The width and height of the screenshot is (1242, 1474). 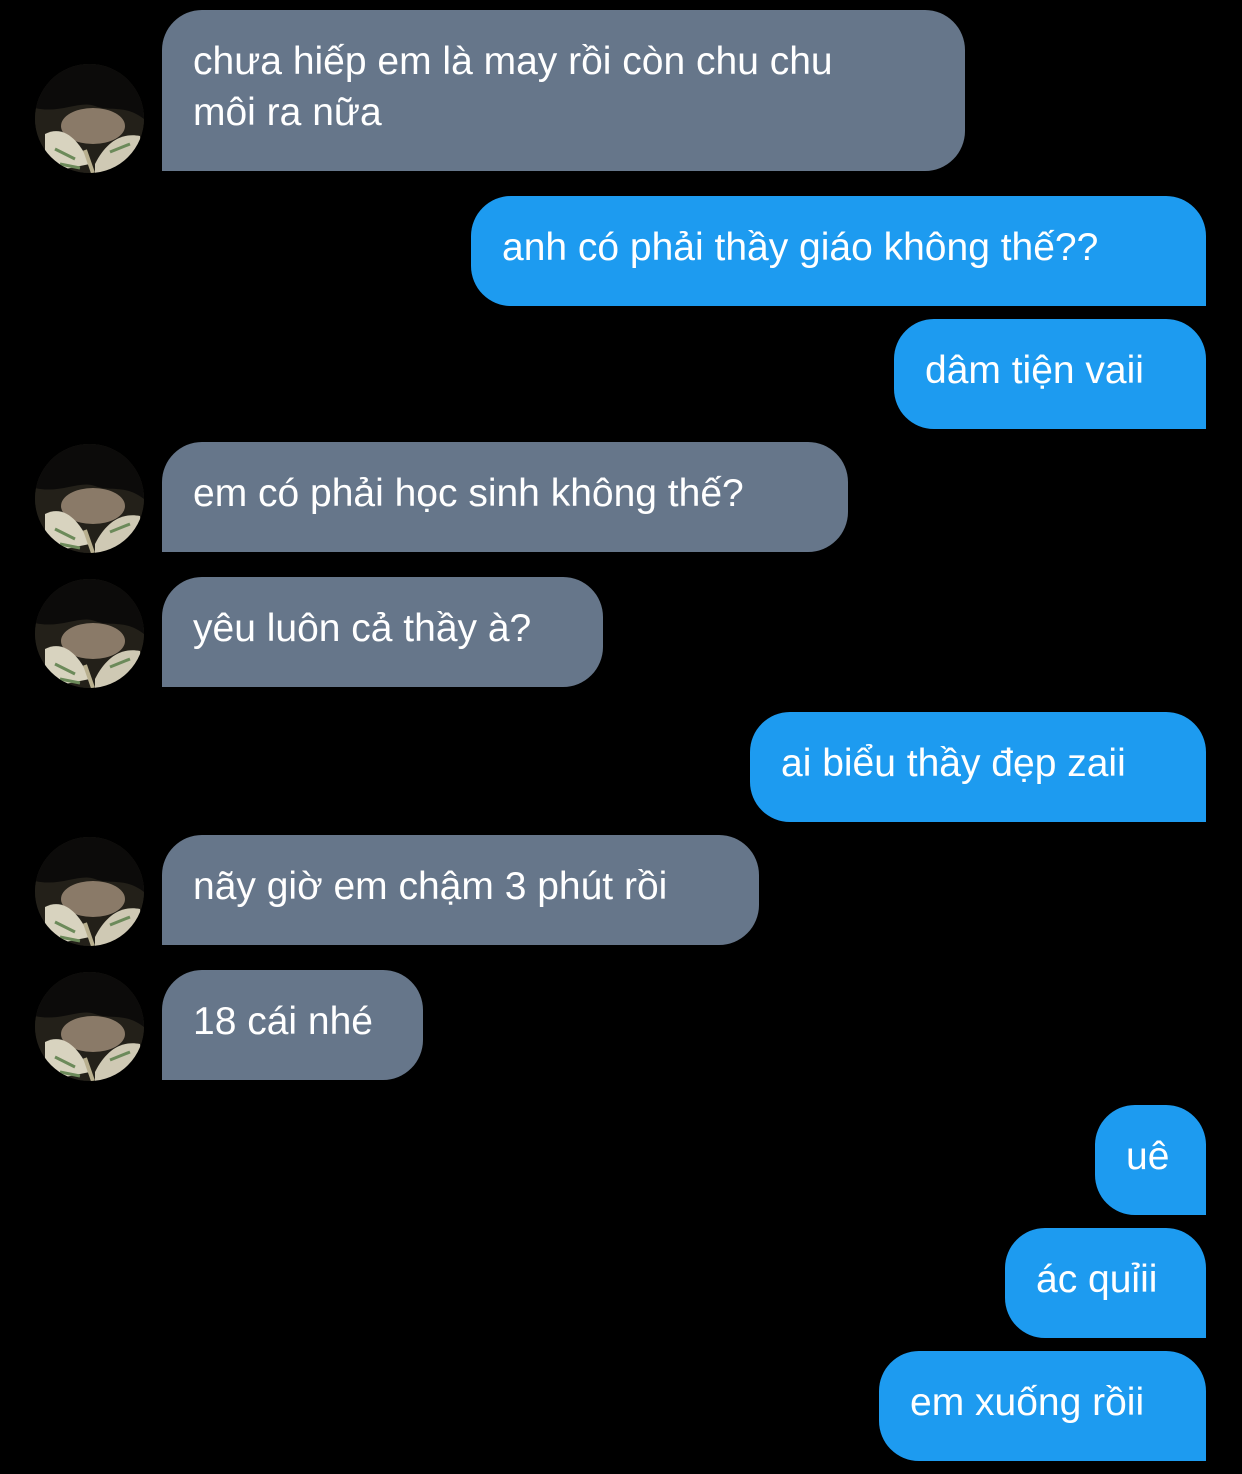 I want to click on outgoing-message: ai biểu thầy đẹp zaii, so click(x=978, y=767).